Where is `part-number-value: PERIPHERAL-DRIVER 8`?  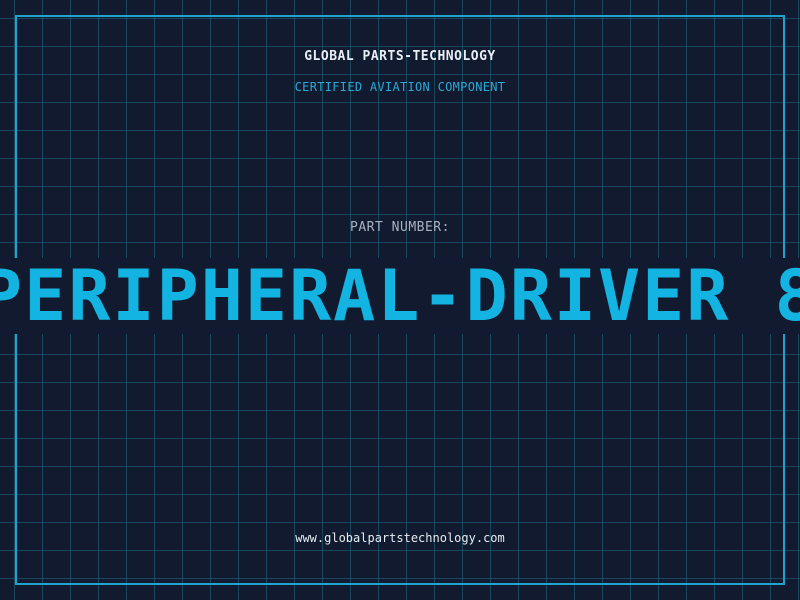 part-number-value: PERIPHERAL-DRIVER 8 is located at coordinates (400, 296).